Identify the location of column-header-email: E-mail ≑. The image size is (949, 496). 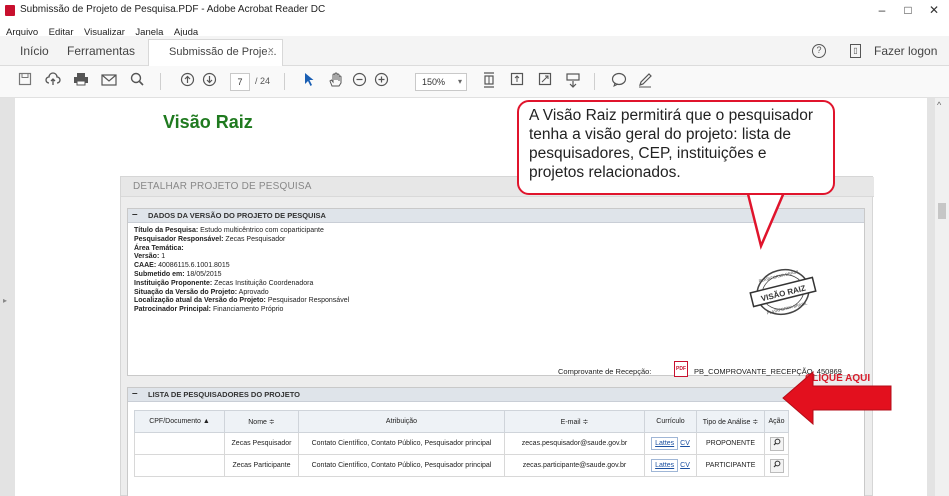
(574, 421).